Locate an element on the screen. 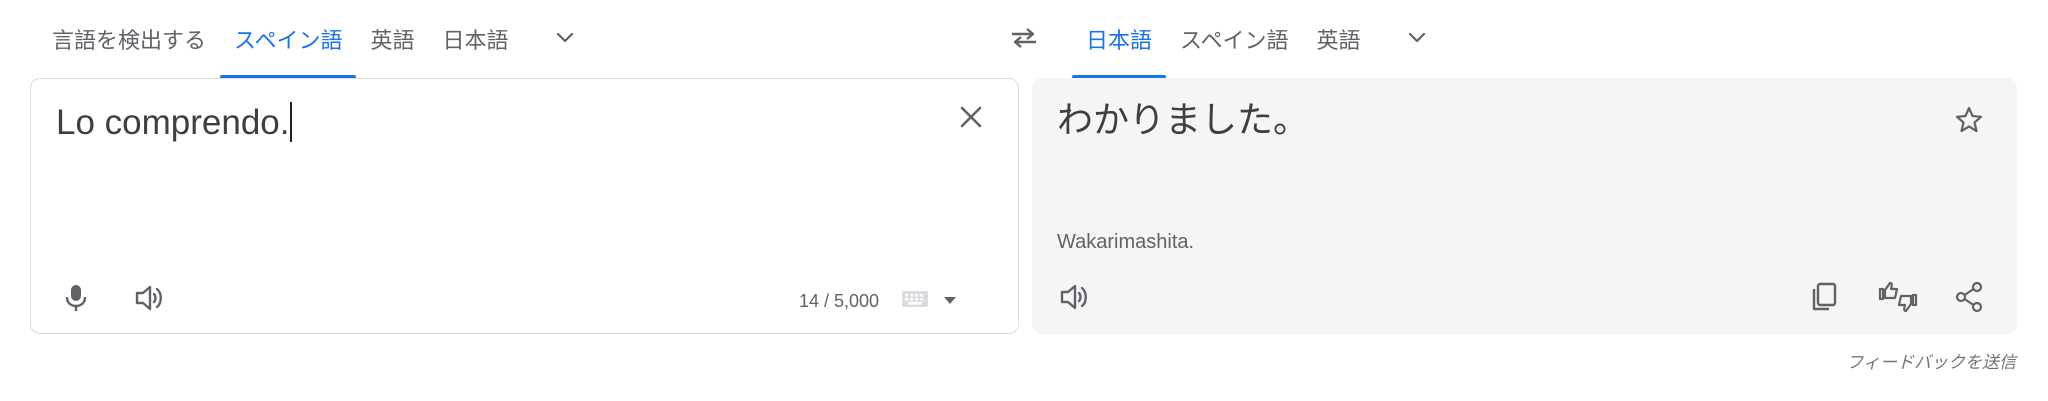 The image size is (2048, 401). voice-input-button is located at coordinates (76, 298).